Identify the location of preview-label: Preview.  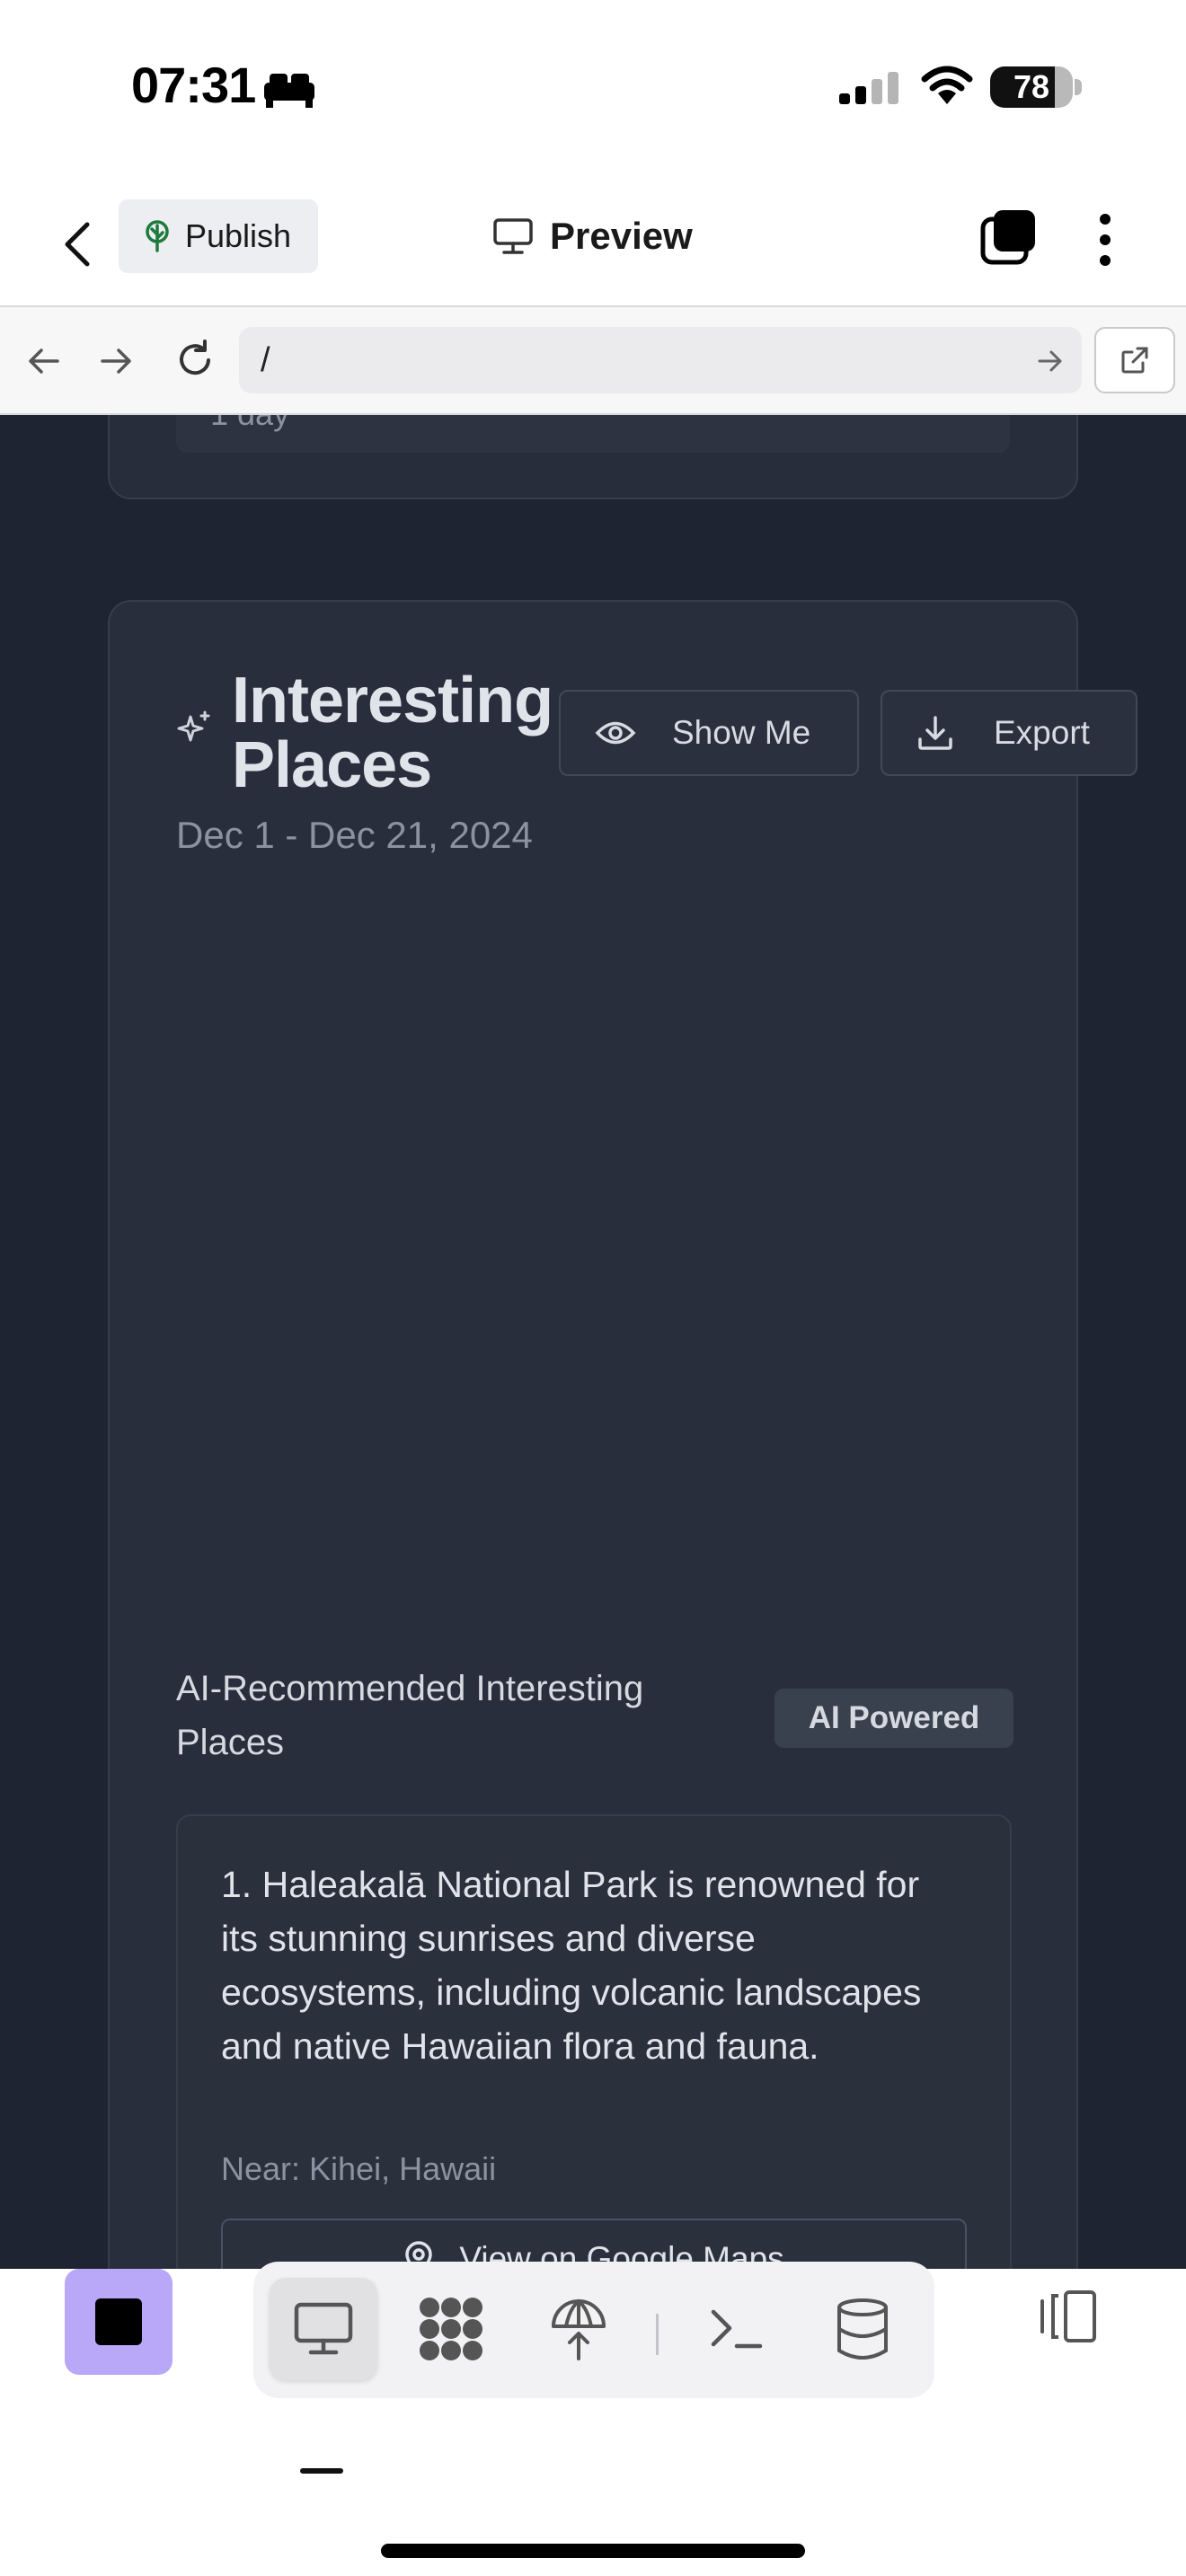
(621, 236).